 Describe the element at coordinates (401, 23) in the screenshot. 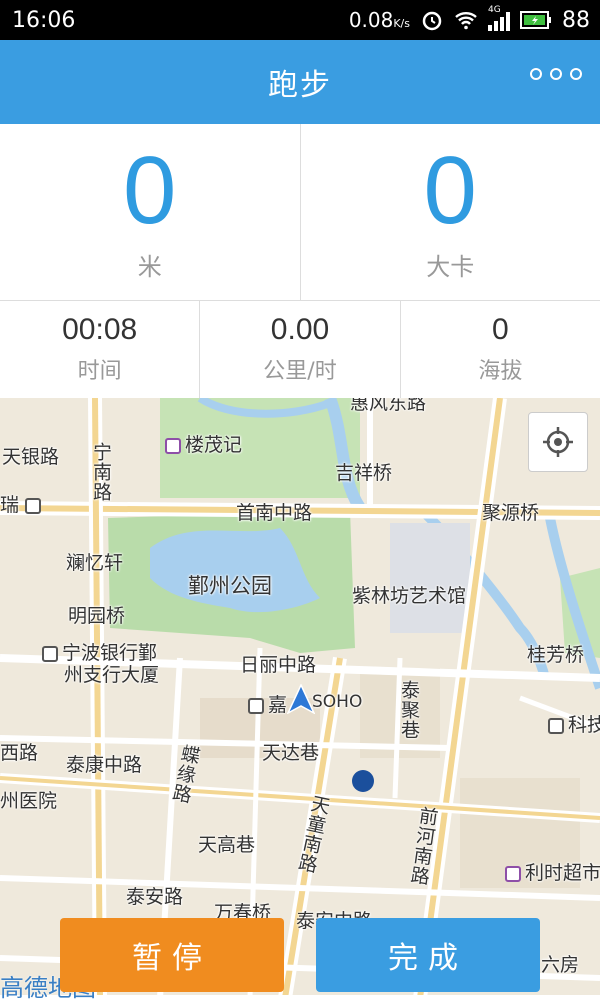

I see `net-speed-unit: K/s` at that location.